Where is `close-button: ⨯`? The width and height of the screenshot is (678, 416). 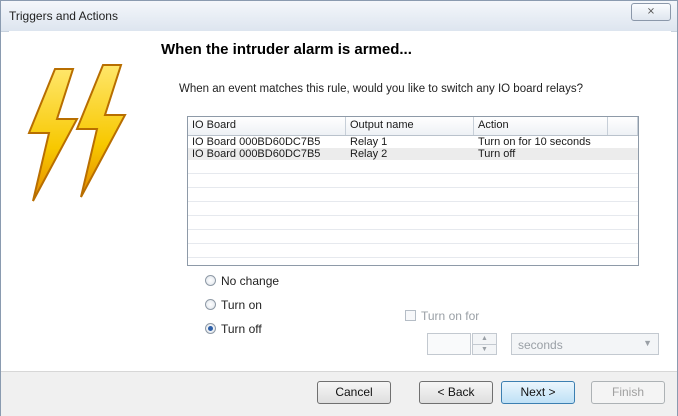
close-button: ⨯ is located at coordinates (651, 12).